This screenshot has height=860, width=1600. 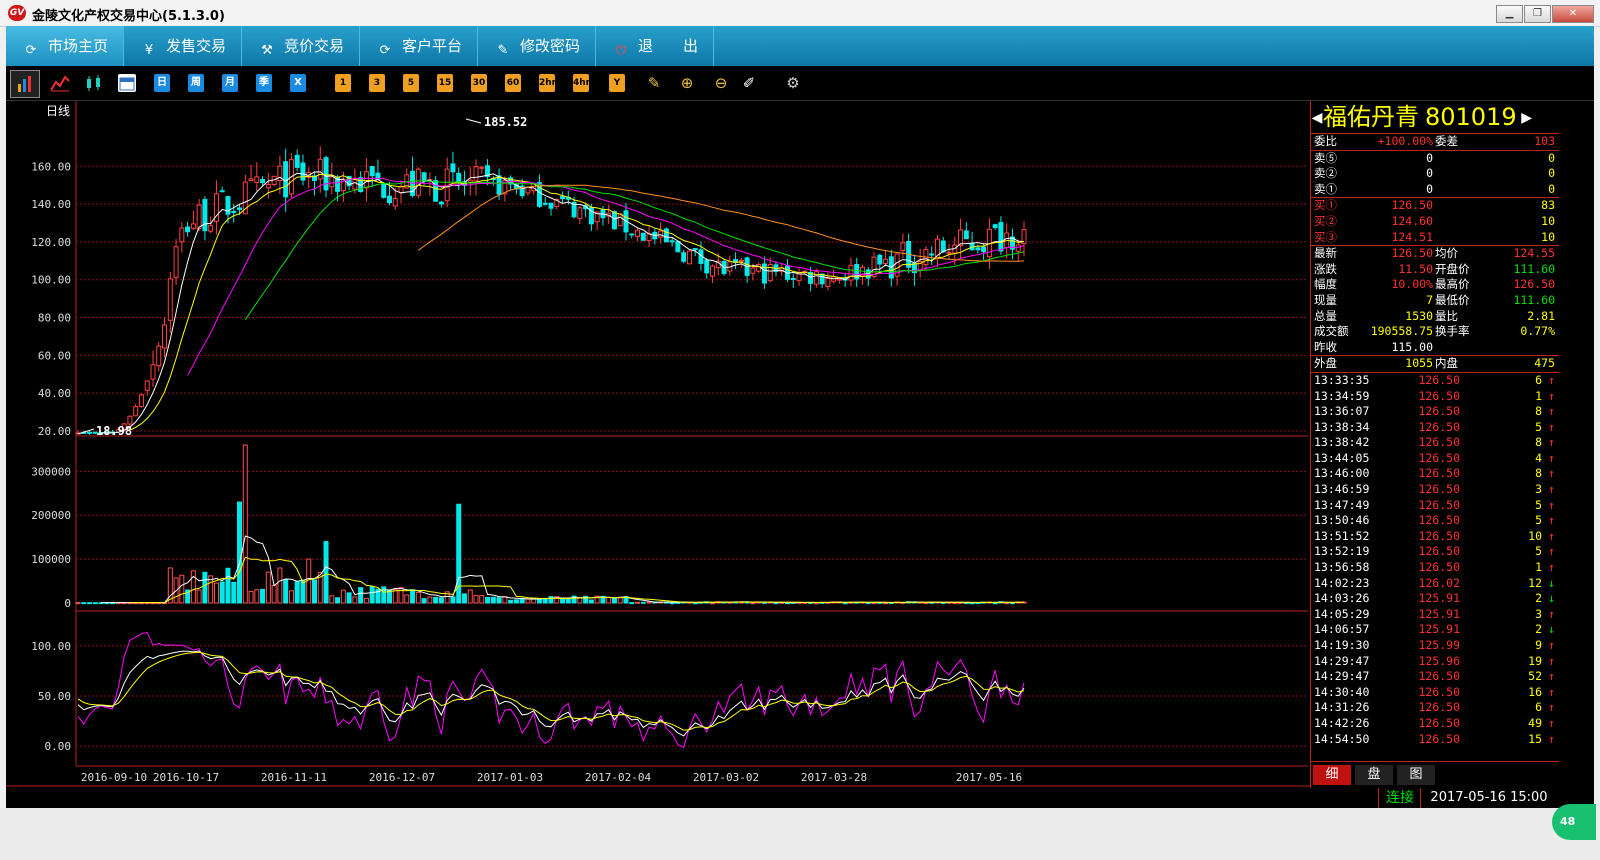 I want to click on prev-stock-icon: ◀, so click(x=1317, y=117).